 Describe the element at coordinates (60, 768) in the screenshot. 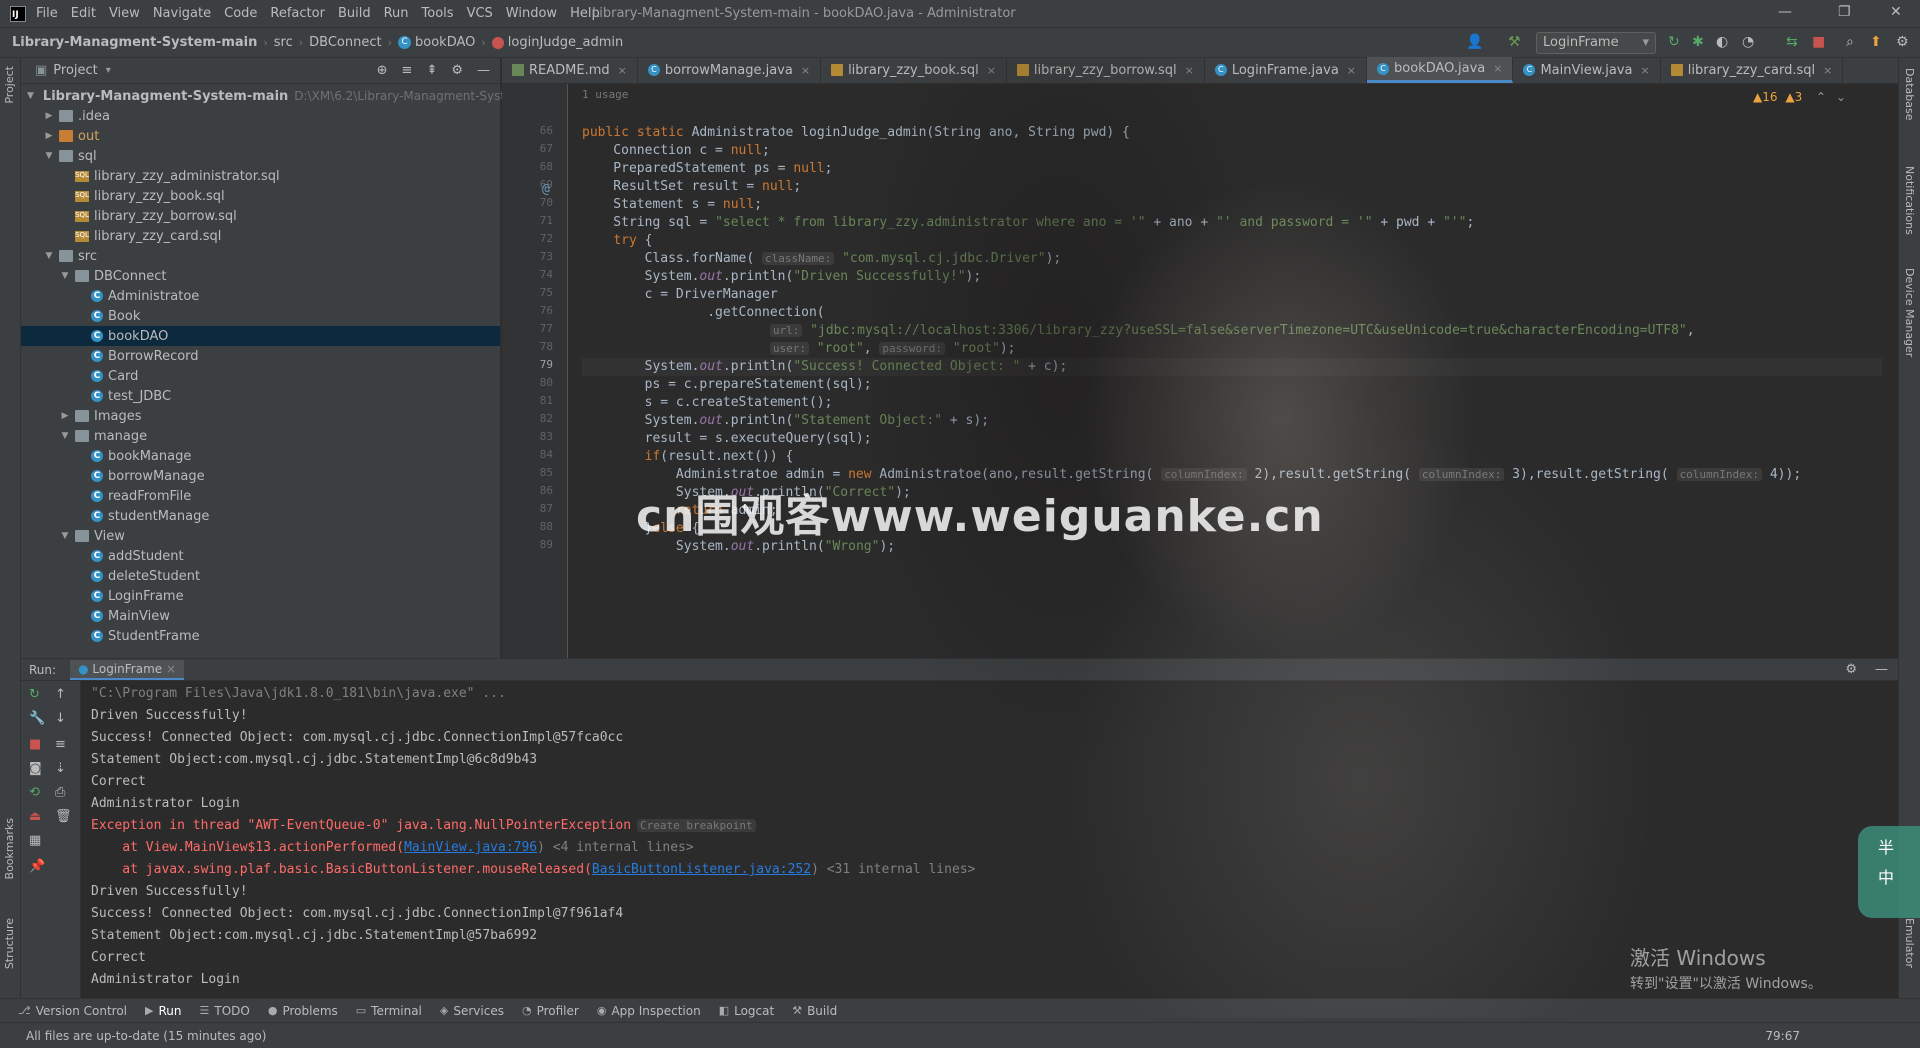

I see `scroll-to-end-icon: ⇣` at that location.